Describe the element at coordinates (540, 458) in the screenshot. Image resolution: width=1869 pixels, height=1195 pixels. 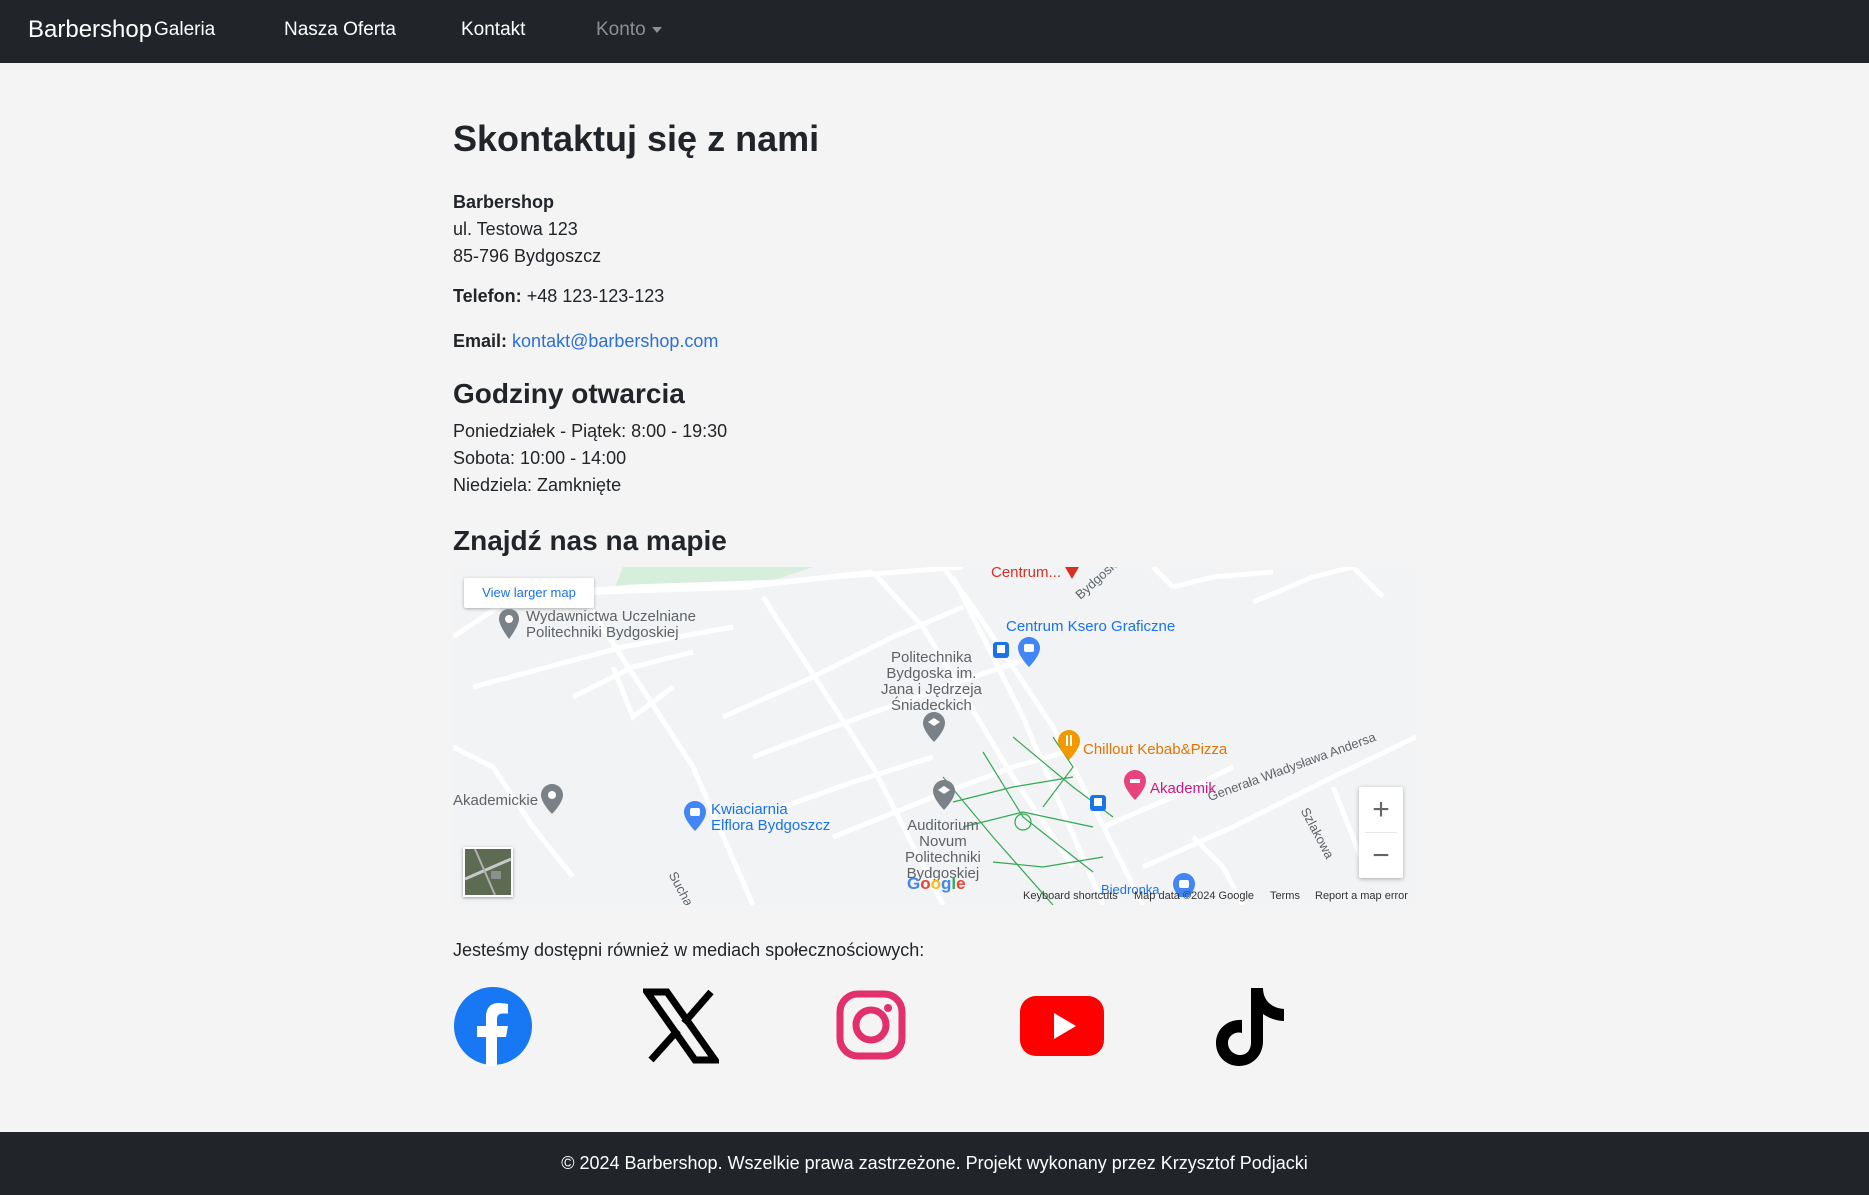
I see `hours-saturday: Sobota: 10:00 - 14:00` at that location.